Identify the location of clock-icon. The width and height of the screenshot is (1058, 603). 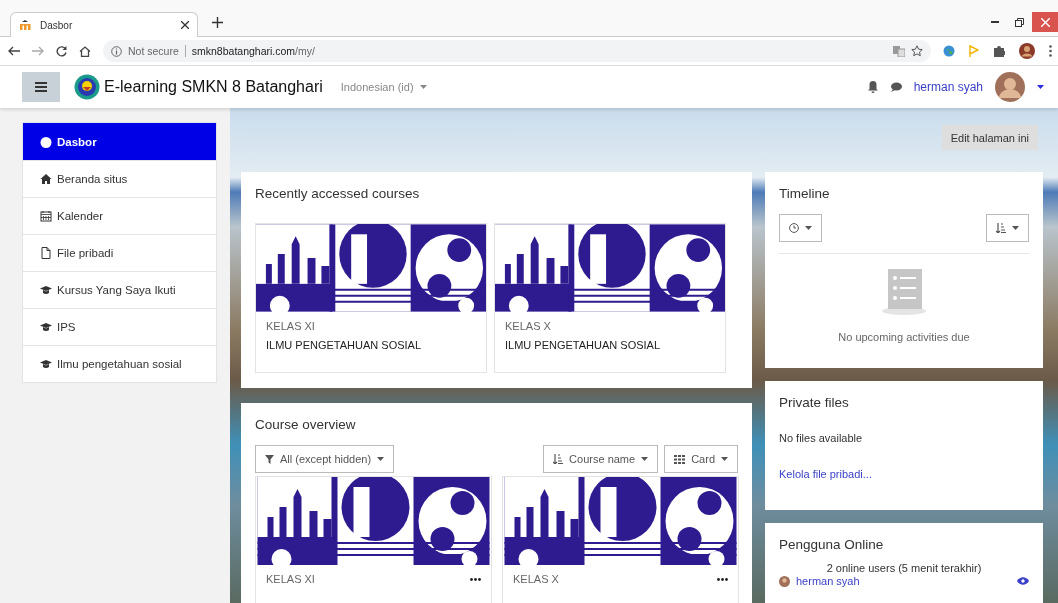
(794, 228).